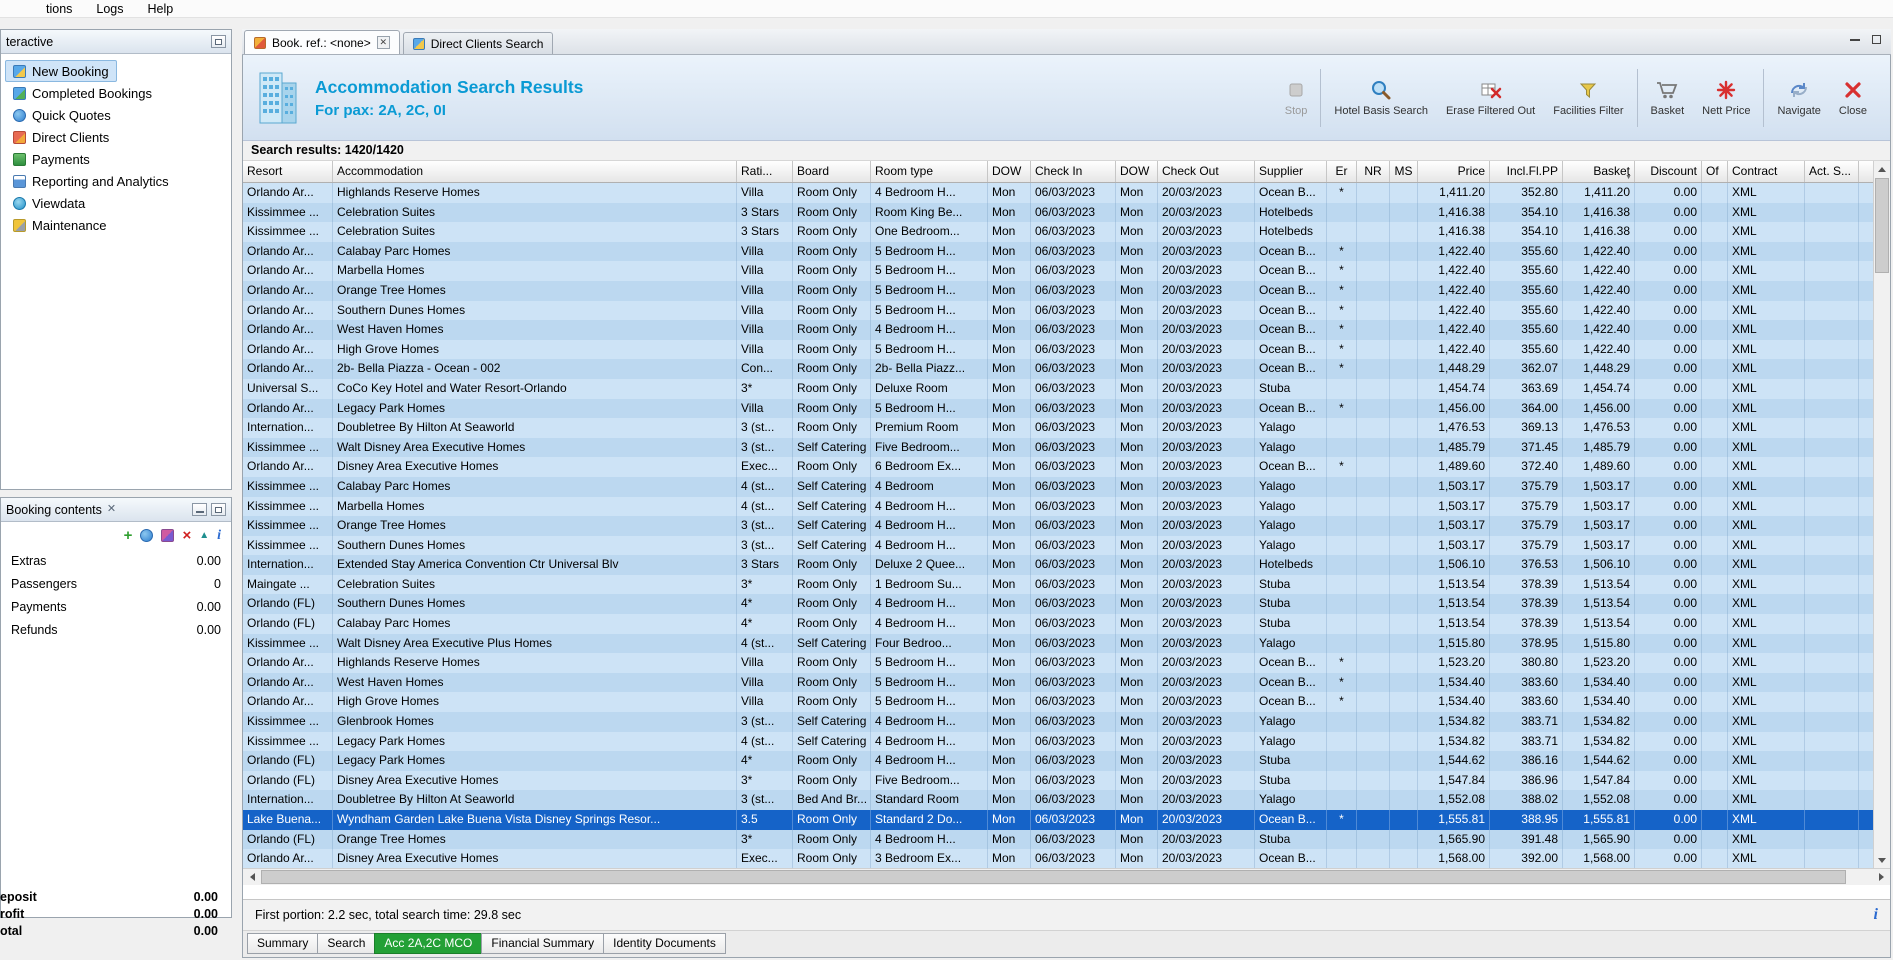 This screenshot has width=1893, height=960. I want to click on column-header-supplier: Supplier, so click(1291, 171).